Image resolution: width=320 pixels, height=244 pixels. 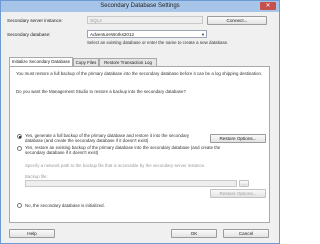 What do you see at coordinates (128, 62) in the screenshot?
I see `tab-restore-transaction-log: Restore Transaction Log` at bounding box center [128, 62].